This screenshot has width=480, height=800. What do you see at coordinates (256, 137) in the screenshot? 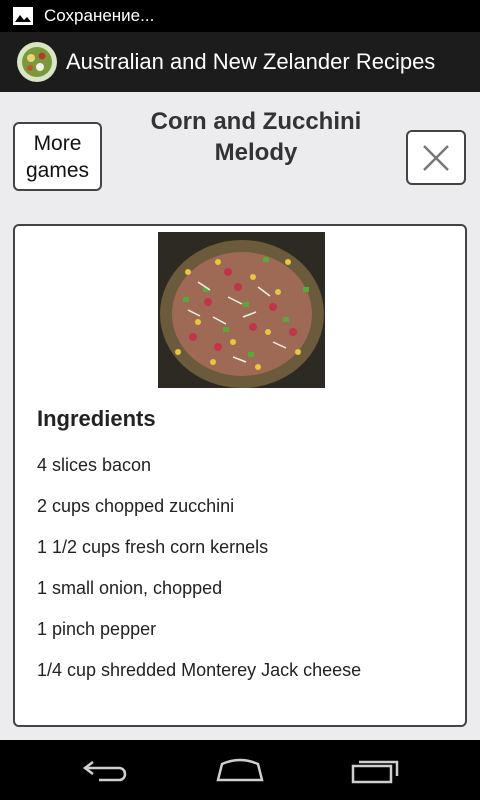
I see `recipe-title: Corn and Zucchini Melody` at bounding box center [256, 137].